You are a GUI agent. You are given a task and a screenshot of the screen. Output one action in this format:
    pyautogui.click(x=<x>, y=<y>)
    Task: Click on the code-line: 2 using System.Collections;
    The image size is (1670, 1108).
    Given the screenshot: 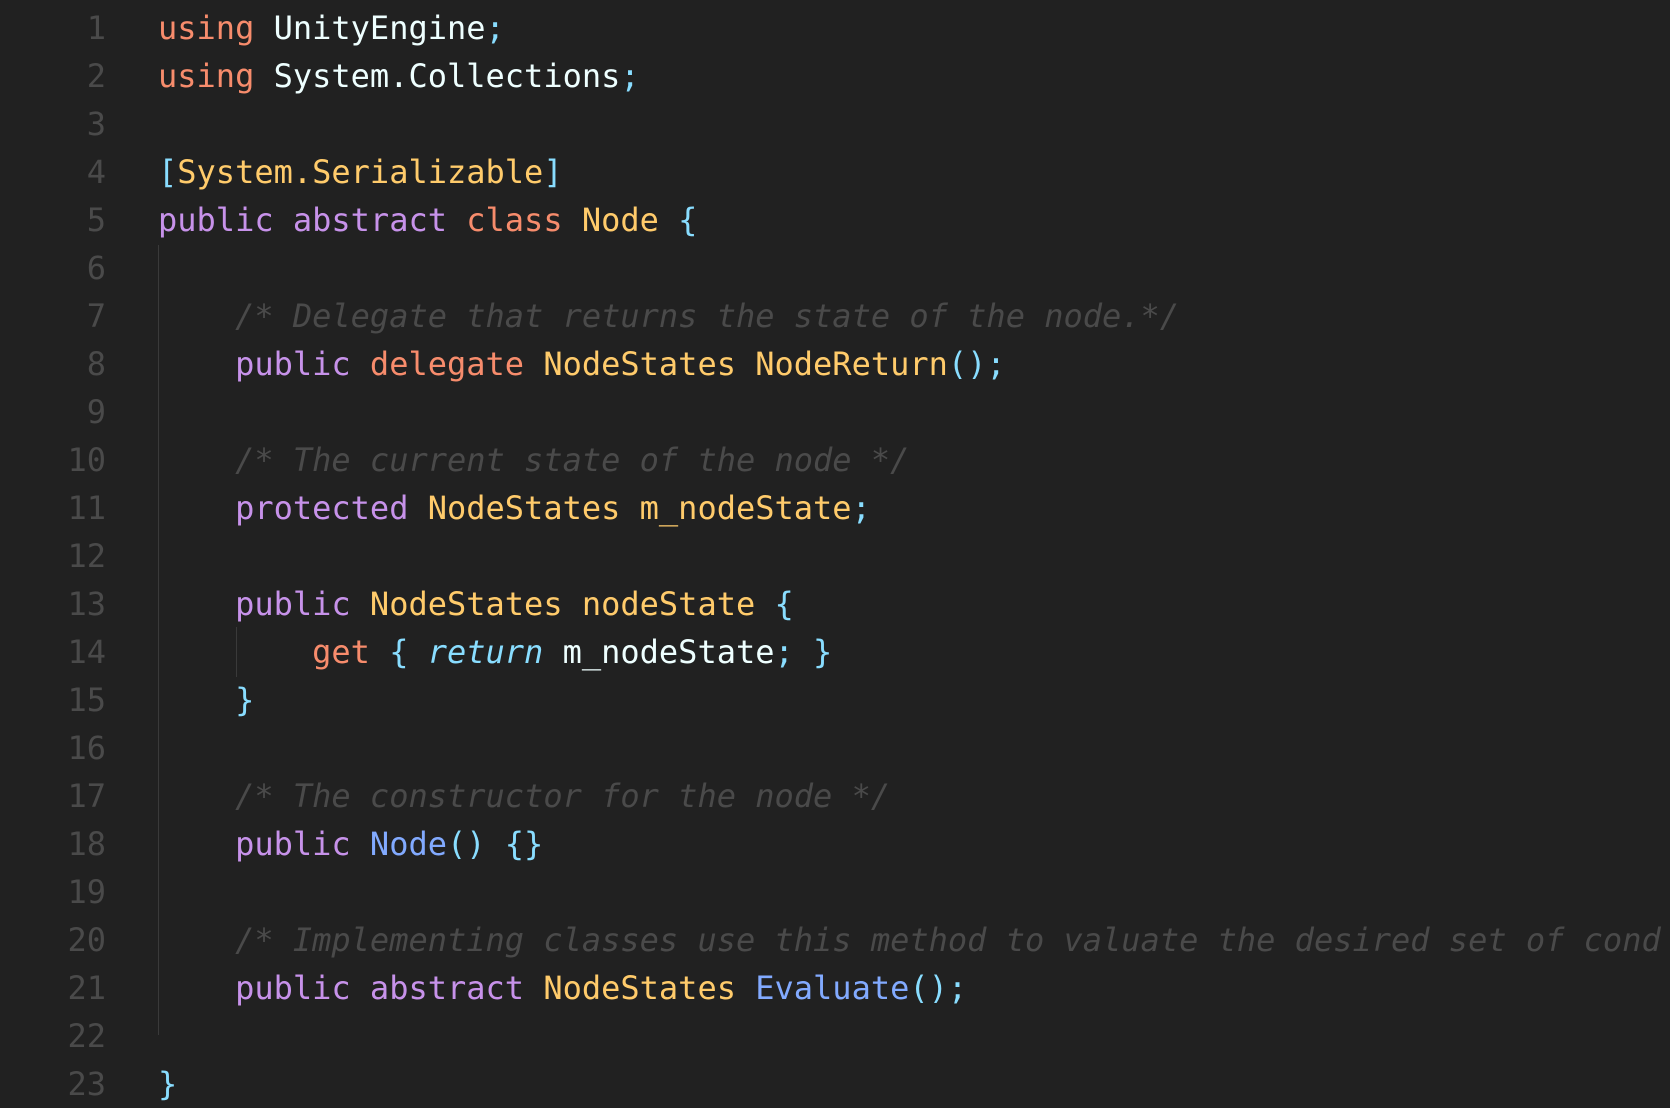 What is the action you would take?
    pyautogui.click(x=835, y=76)
    